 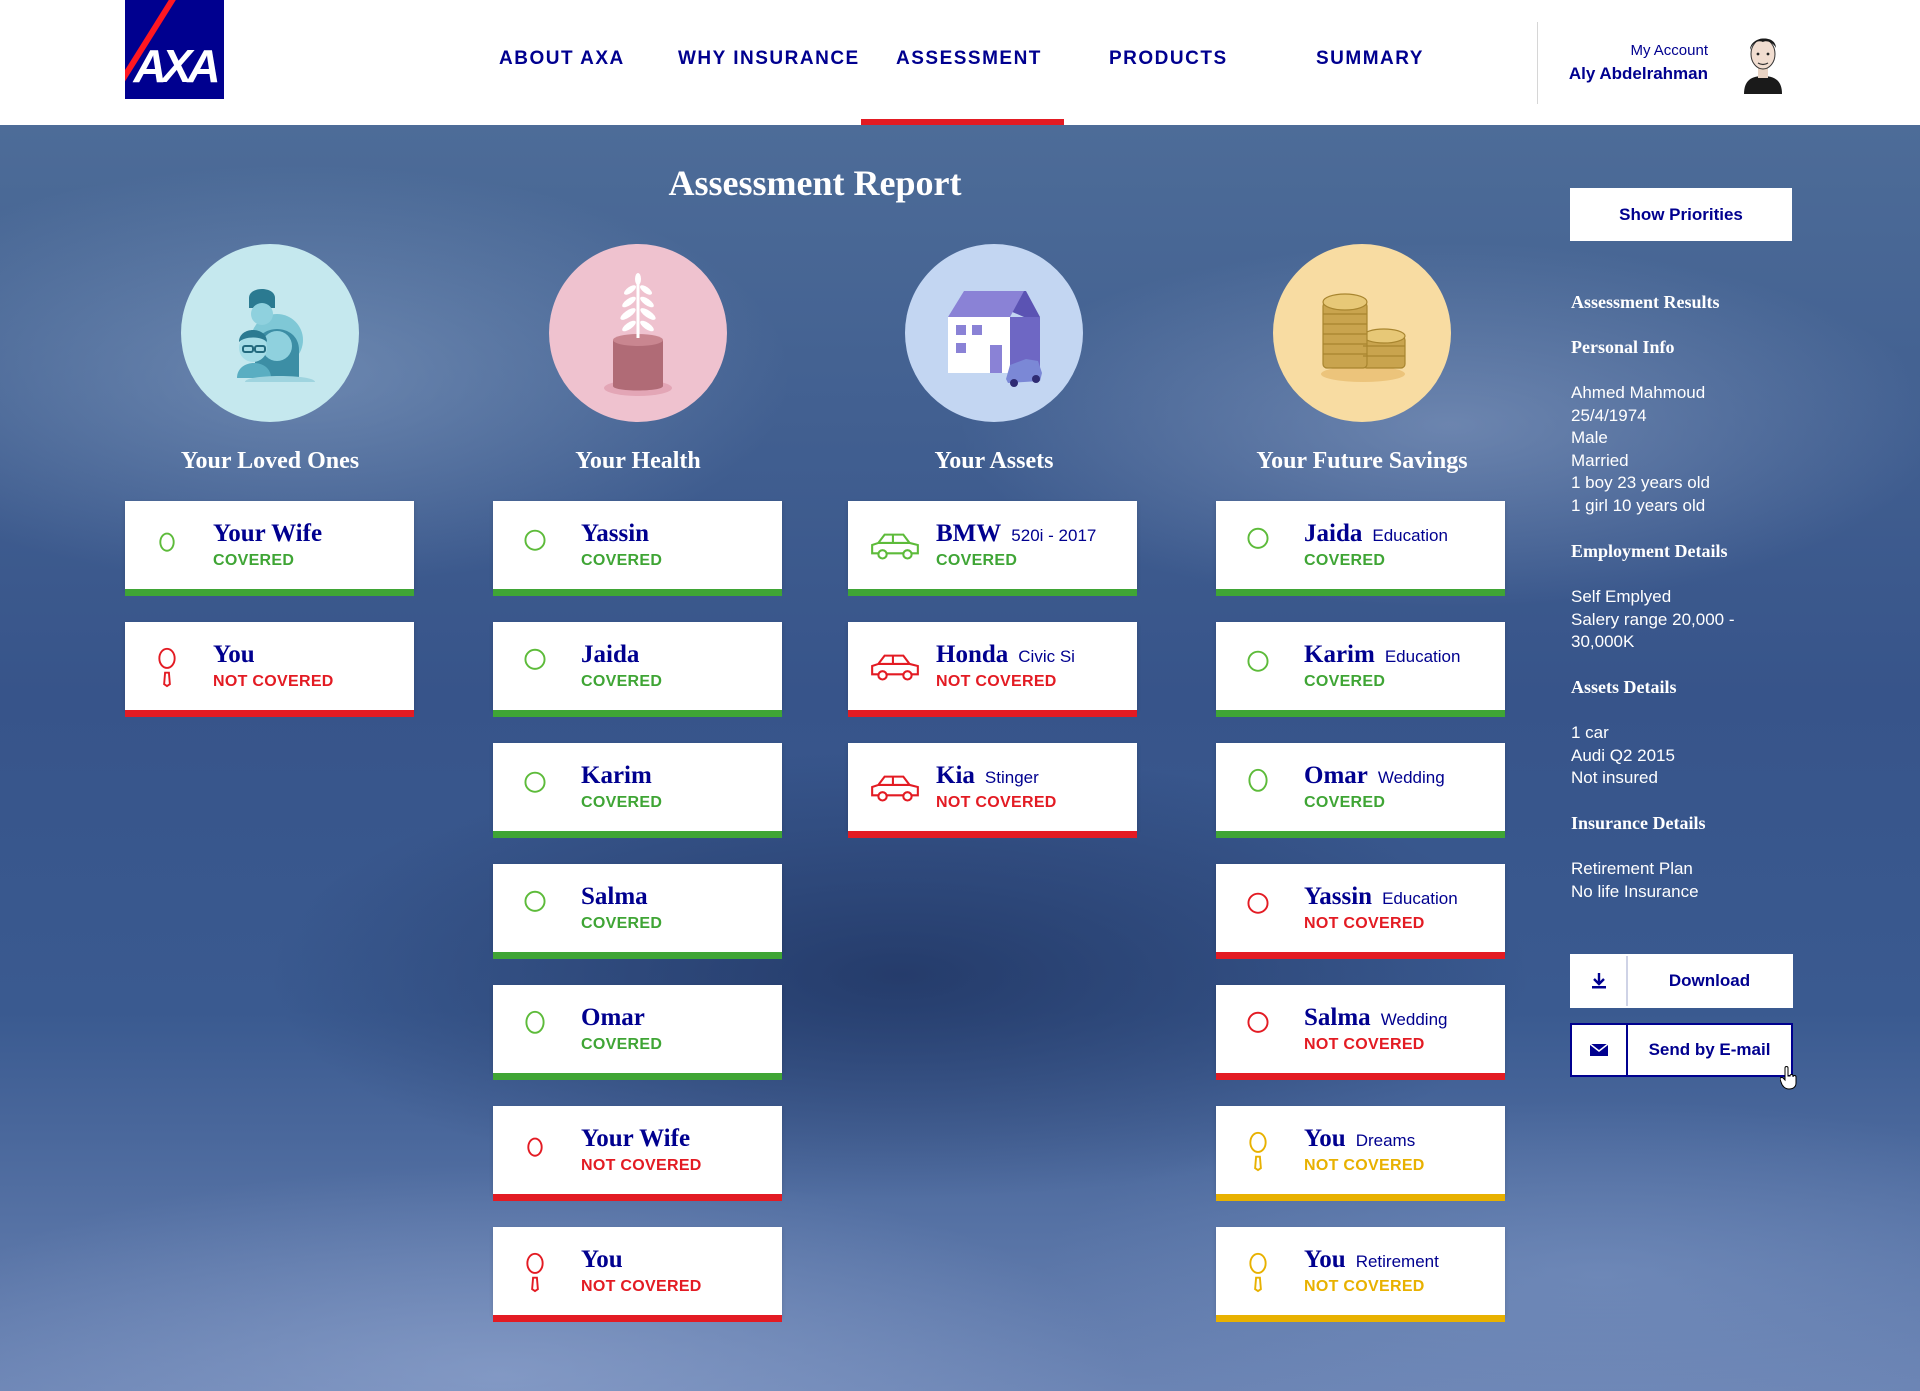 I want to click on card-name: Your Wife, so click(x=267, y=534).